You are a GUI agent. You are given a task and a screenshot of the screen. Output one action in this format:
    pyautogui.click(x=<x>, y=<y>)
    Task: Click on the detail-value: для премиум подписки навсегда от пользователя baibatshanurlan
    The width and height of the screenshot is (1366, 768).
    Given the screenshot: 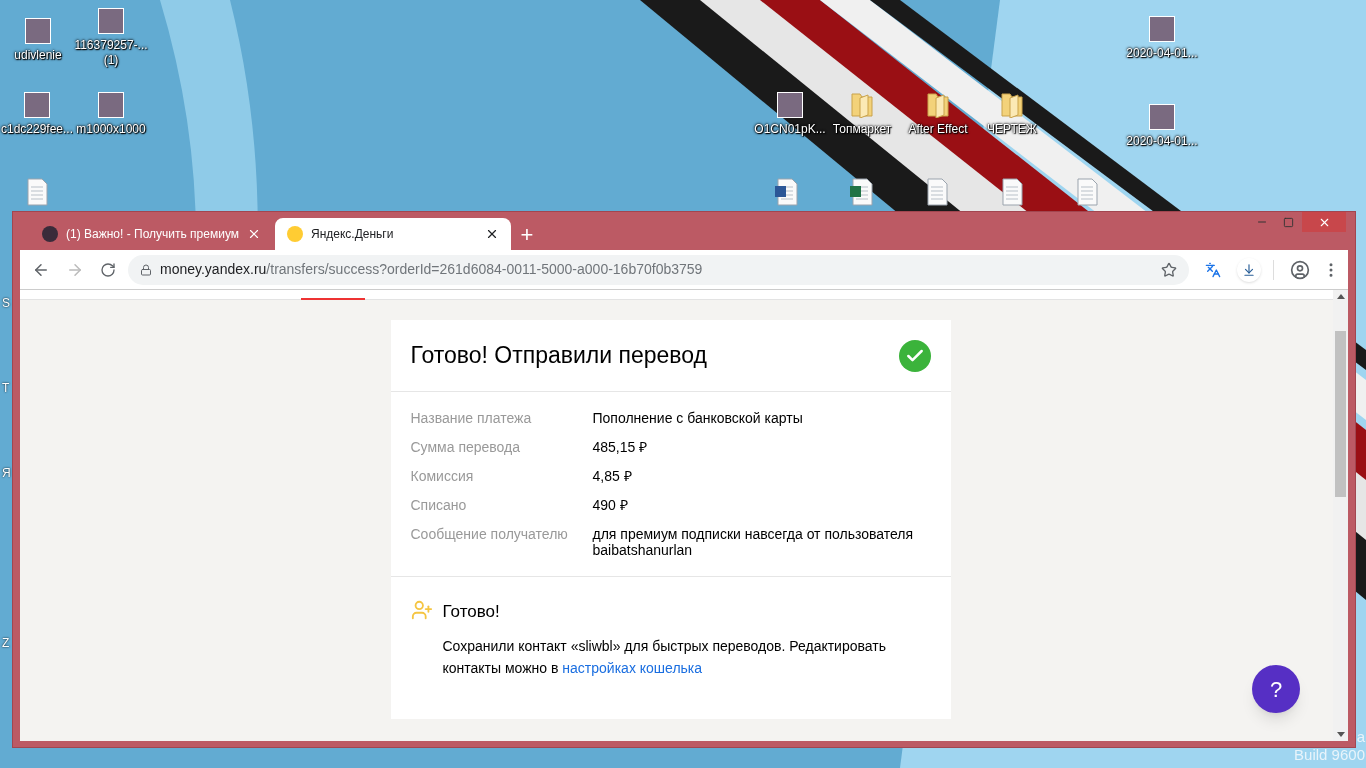 What is the action you would take?
    pyautogui.click(x=753, y=542)
    